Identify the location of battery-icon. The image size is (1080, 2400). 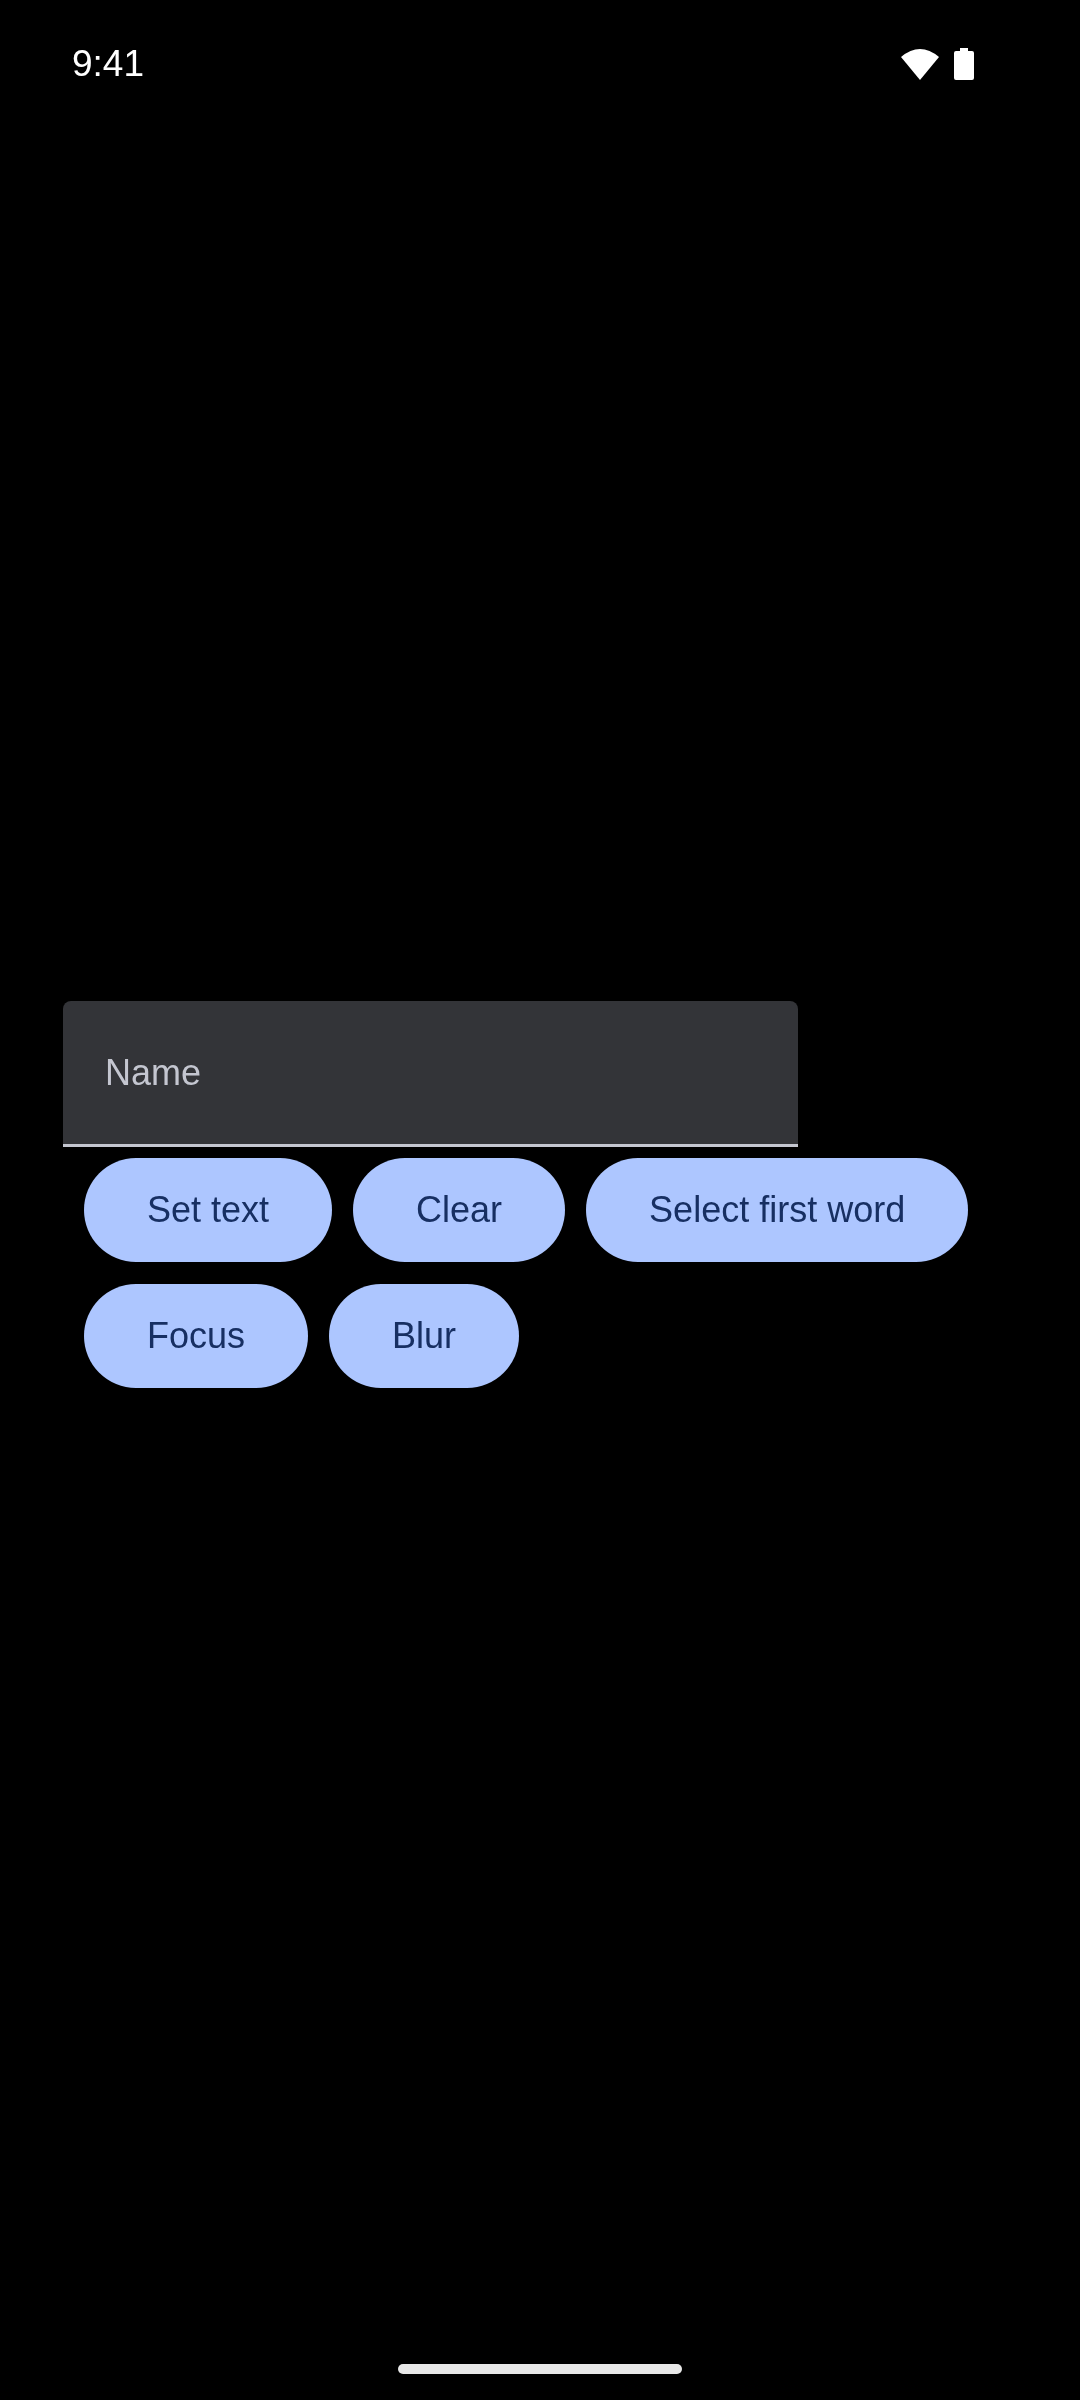
(964, 64).